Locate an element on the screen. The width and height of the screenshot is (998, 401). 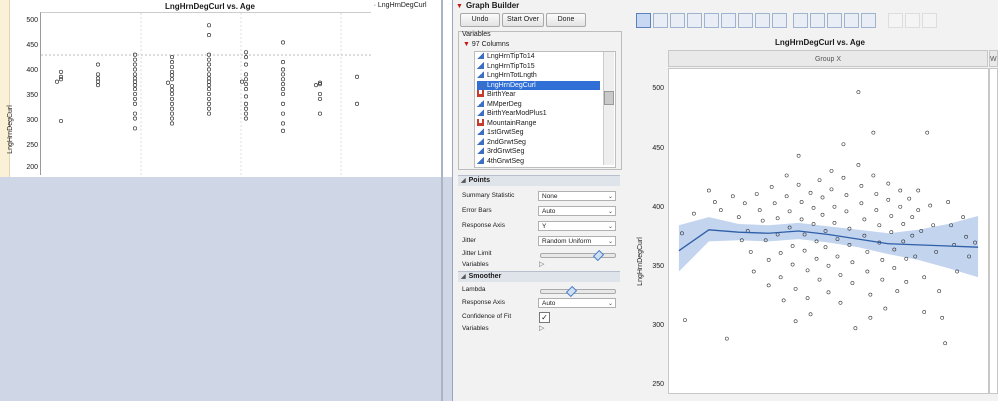
column-list-item: BirthYear is located at coordinates (538, 95).